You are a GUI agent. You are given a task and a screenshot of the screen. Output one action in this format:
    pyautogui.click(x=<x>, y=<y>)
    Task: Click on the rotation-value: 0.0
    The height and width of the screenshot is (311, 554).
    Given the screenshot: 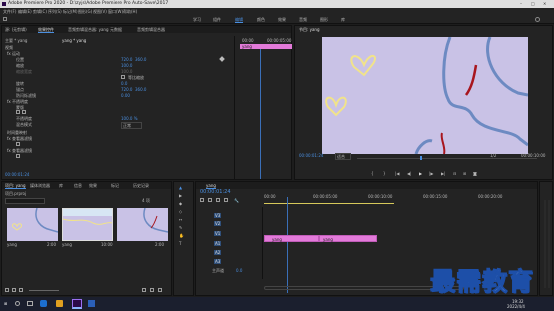 What is the action you would take?
    pyautogui.click(x=124, y=83)
    